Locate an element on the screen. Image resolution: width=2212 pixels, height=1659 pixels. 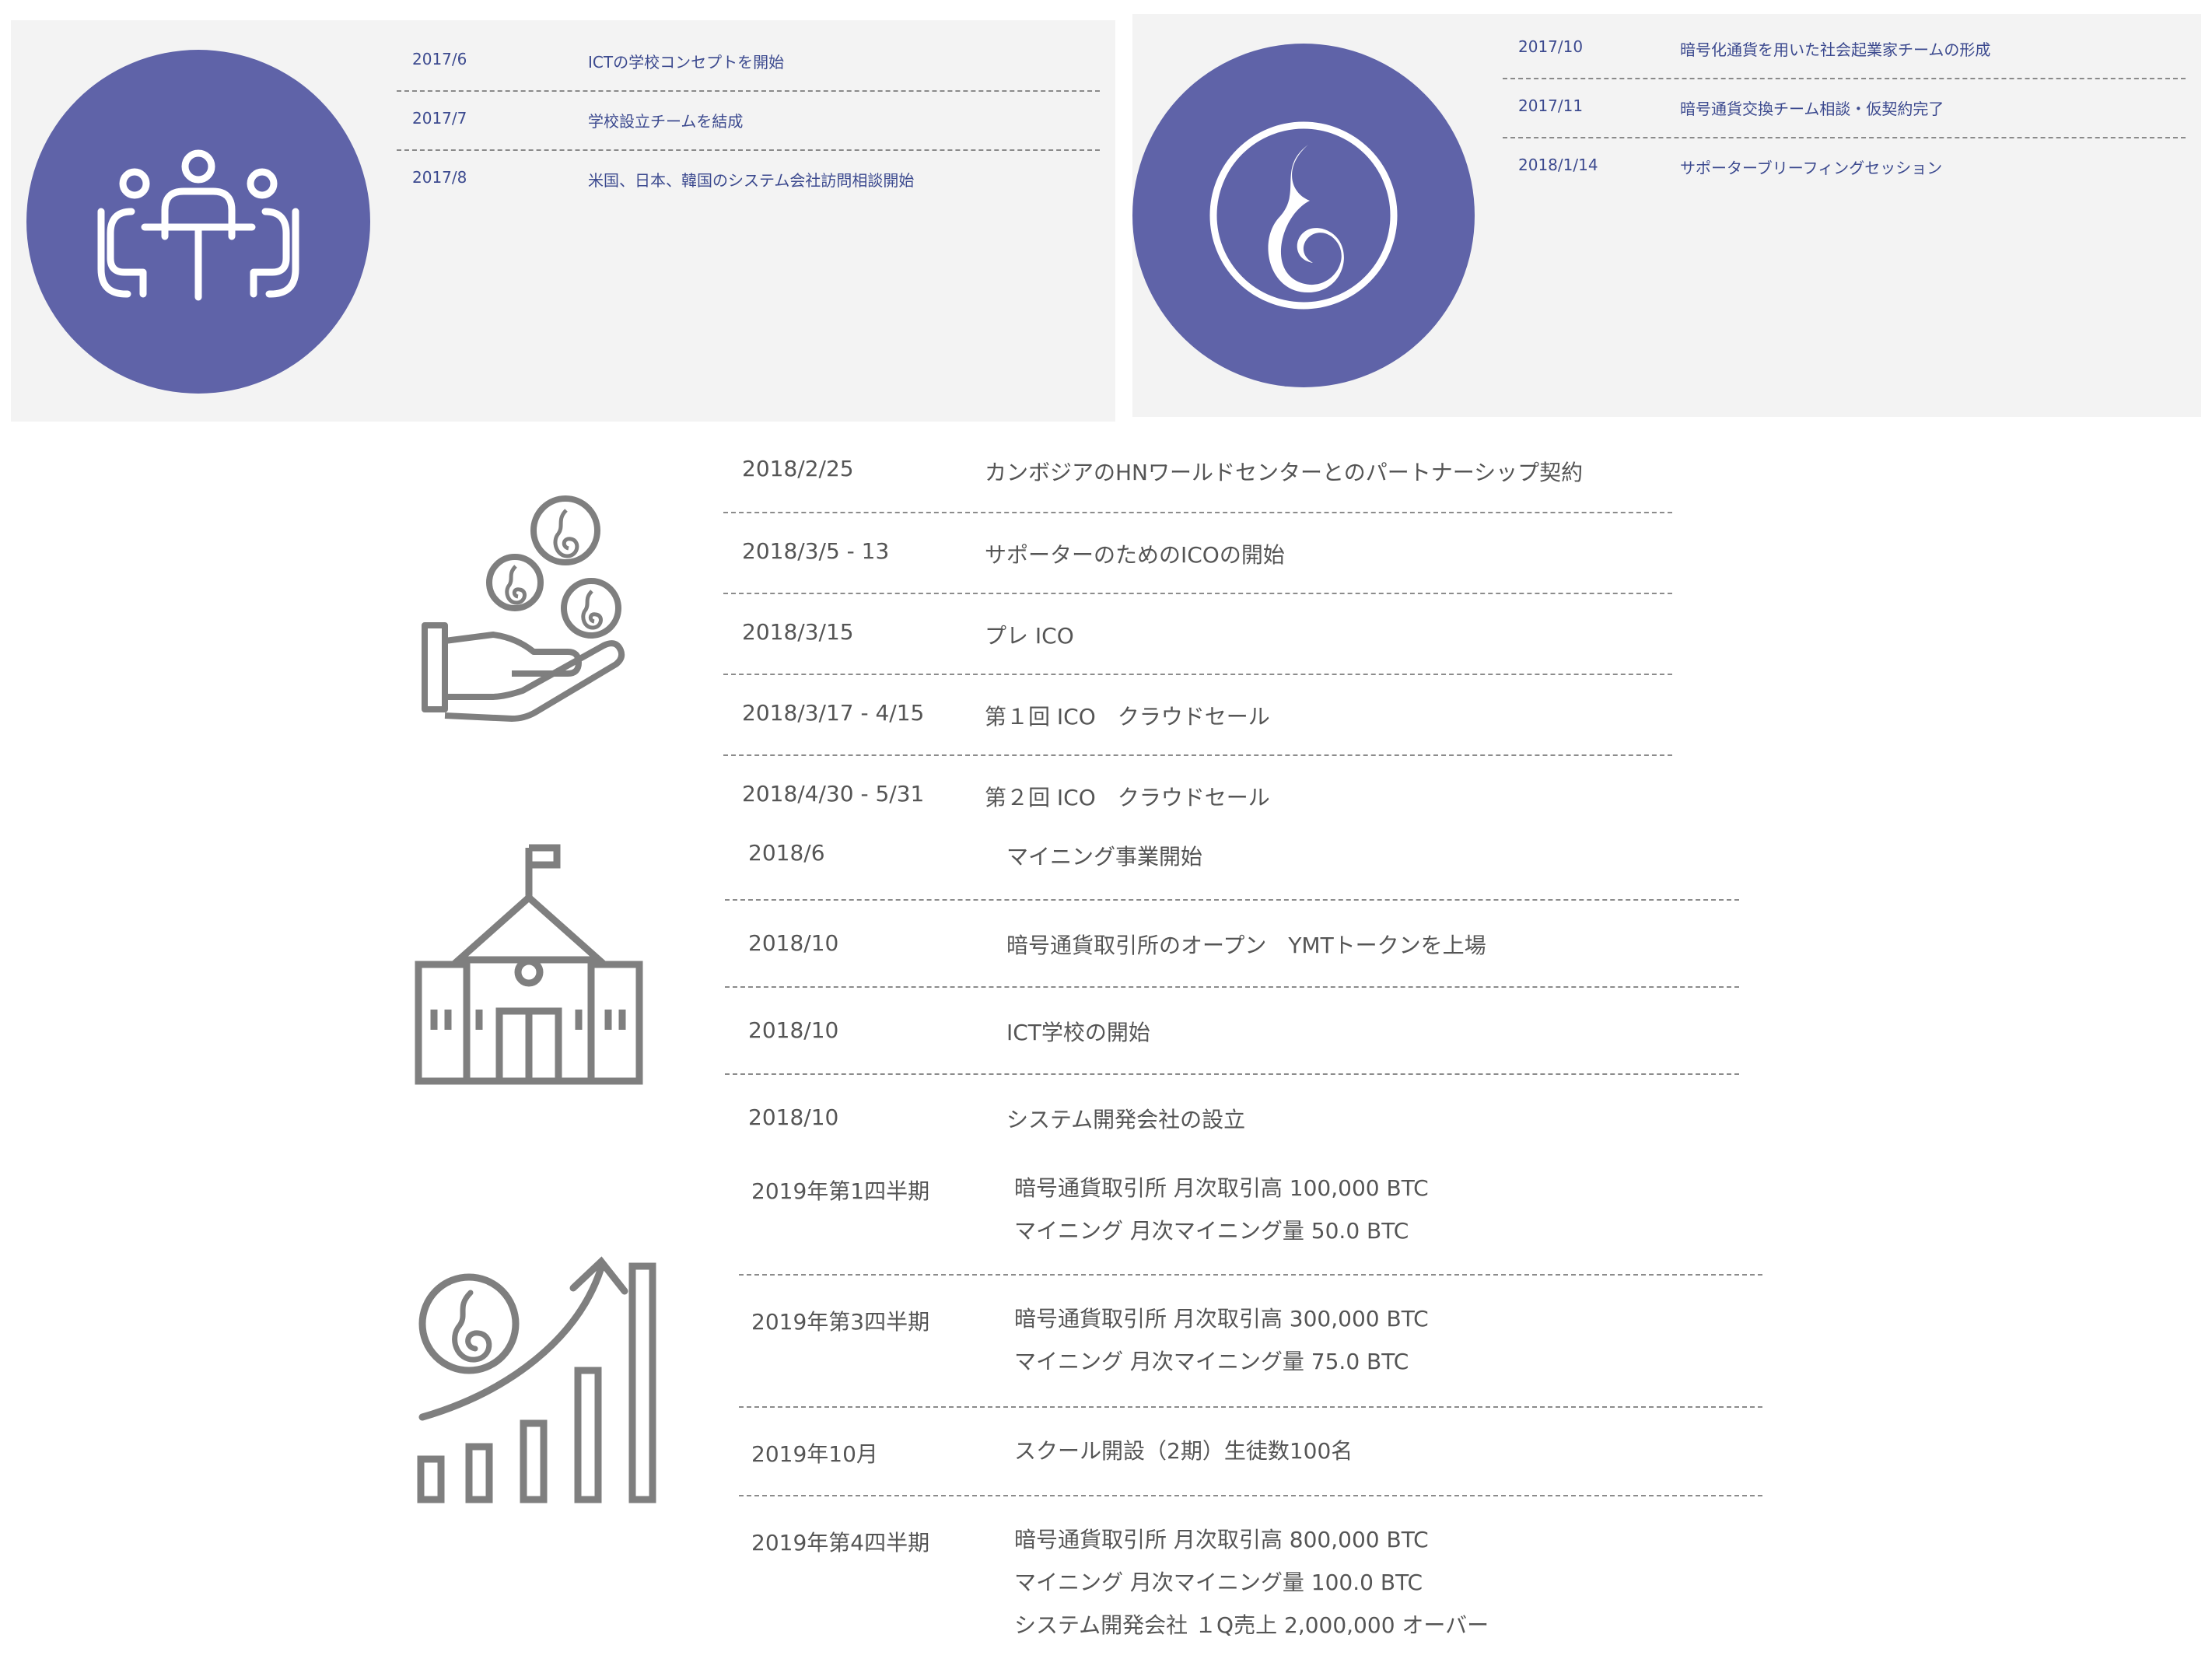
list-item: 2017/7 学校設立チームを結成 is located at coordinates (748, 122).